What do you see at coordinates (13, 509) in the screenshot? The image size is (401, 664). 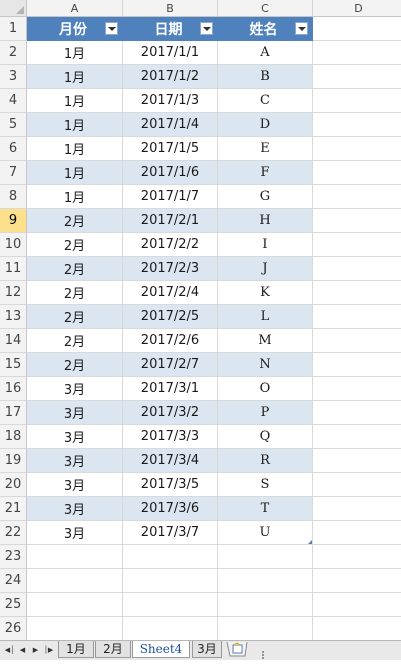 I see `row-header-21: 21` at bounding box center [13, 509].